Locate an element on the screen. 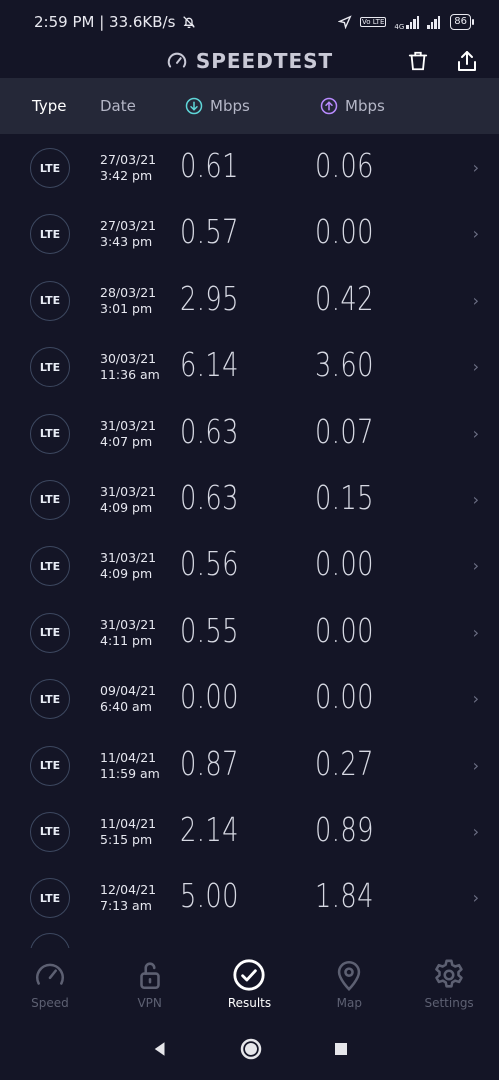  column-type: Type is located at coordinates (49, 106).